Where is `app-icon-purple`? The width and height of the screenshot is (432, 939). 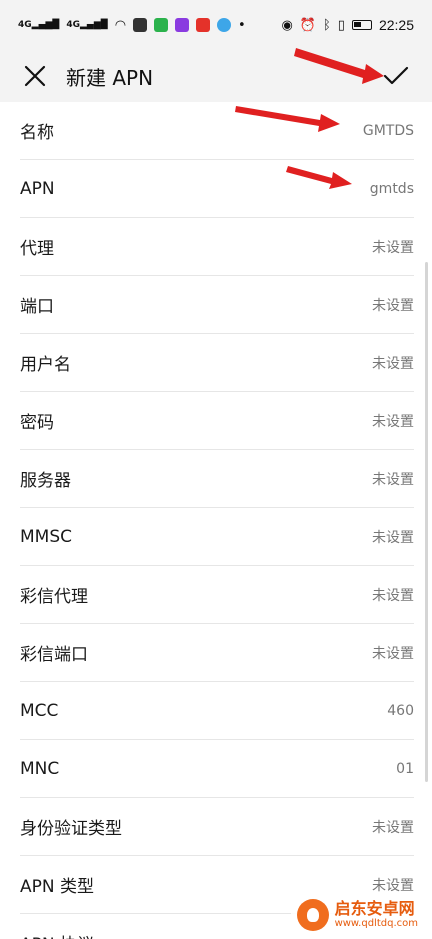
app-icon-purple is located at coordinates (182, 25).